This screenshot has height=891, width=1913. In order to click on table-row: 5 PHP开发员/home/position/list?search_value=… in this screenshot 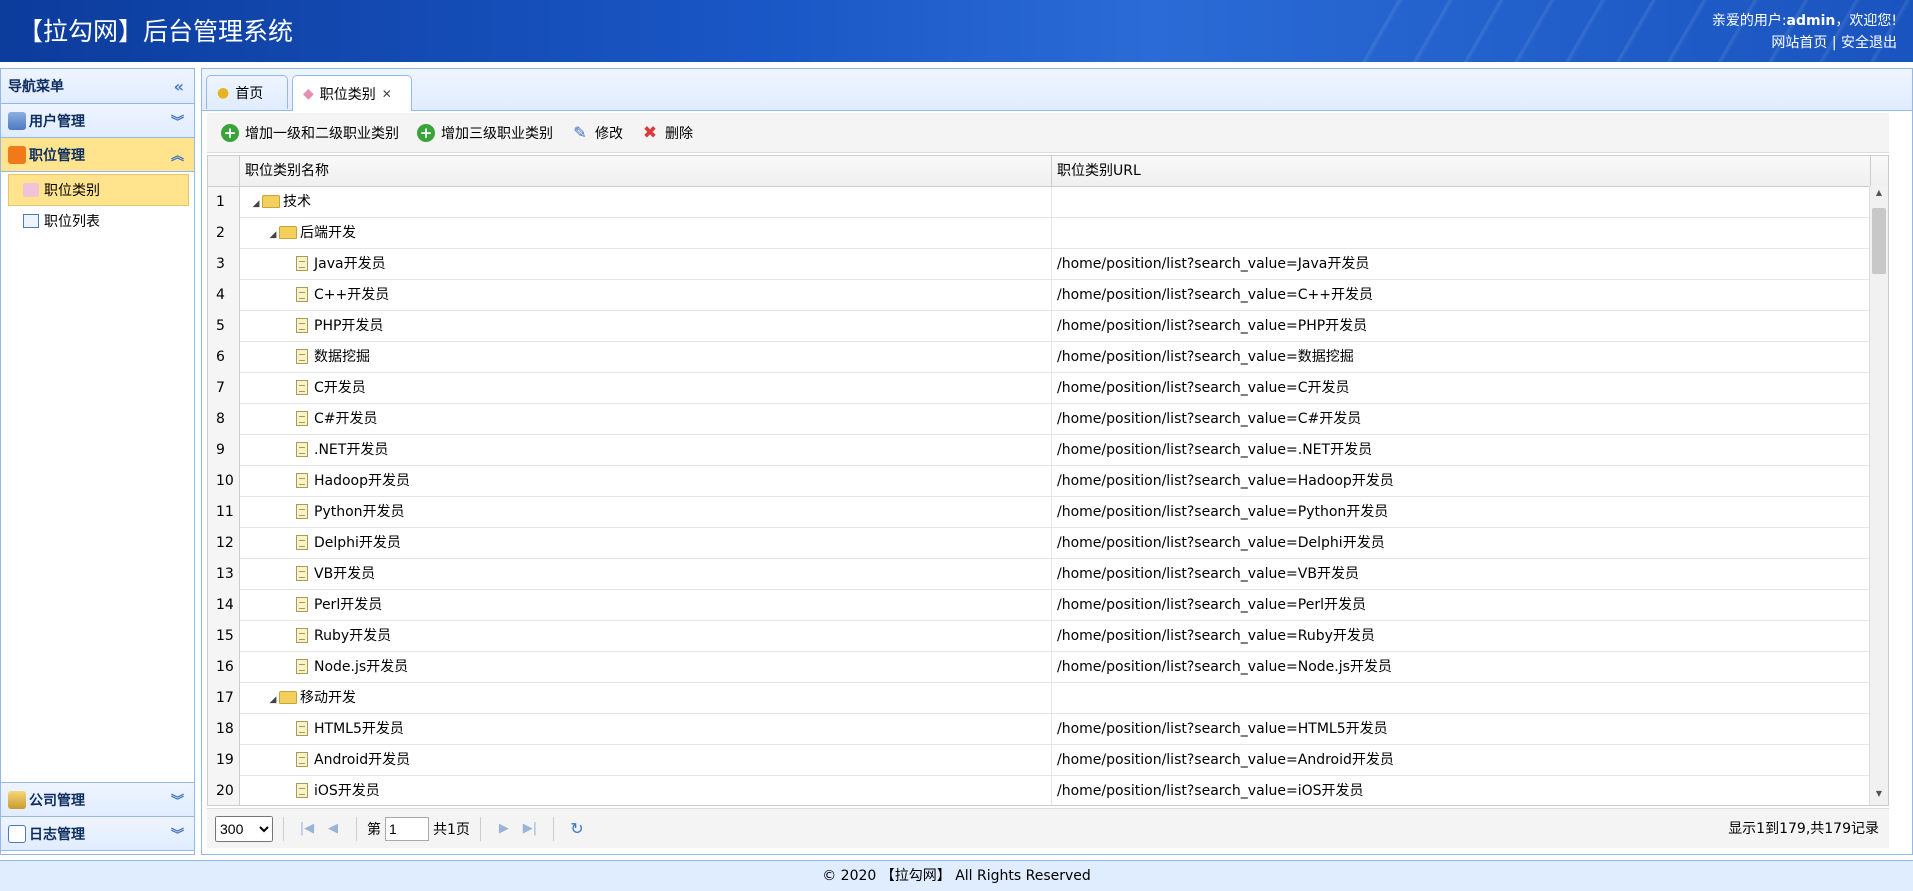, I will do `click(1039, 326)`.